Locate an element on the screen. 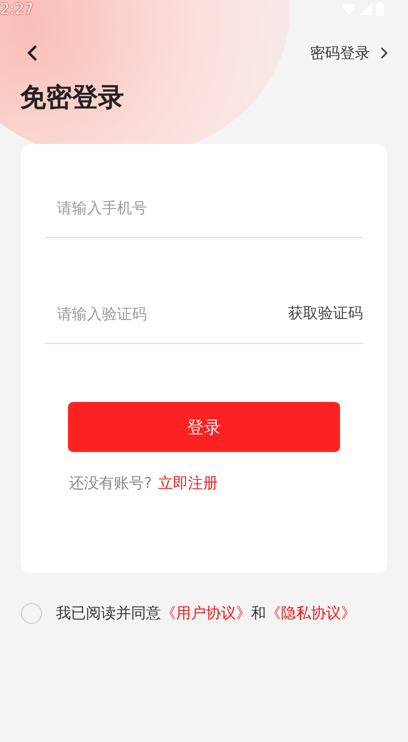  login-button: 登录 is located at coordinates (204, 427).